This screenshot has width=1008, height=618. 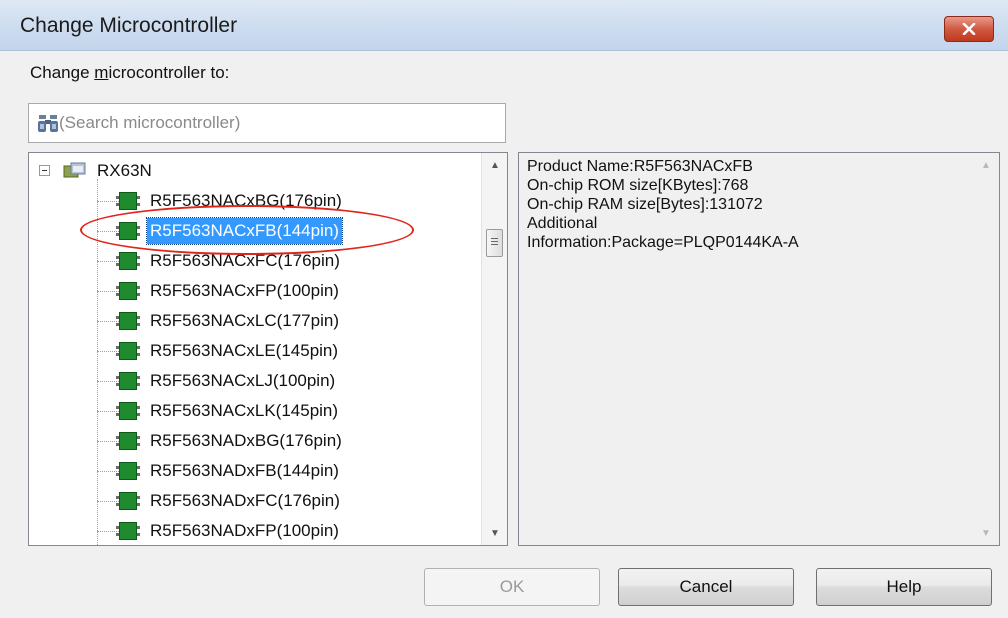 I want to click on tree-item-label: R5F563NACxLE(145pin), so click(x=244, y=350).